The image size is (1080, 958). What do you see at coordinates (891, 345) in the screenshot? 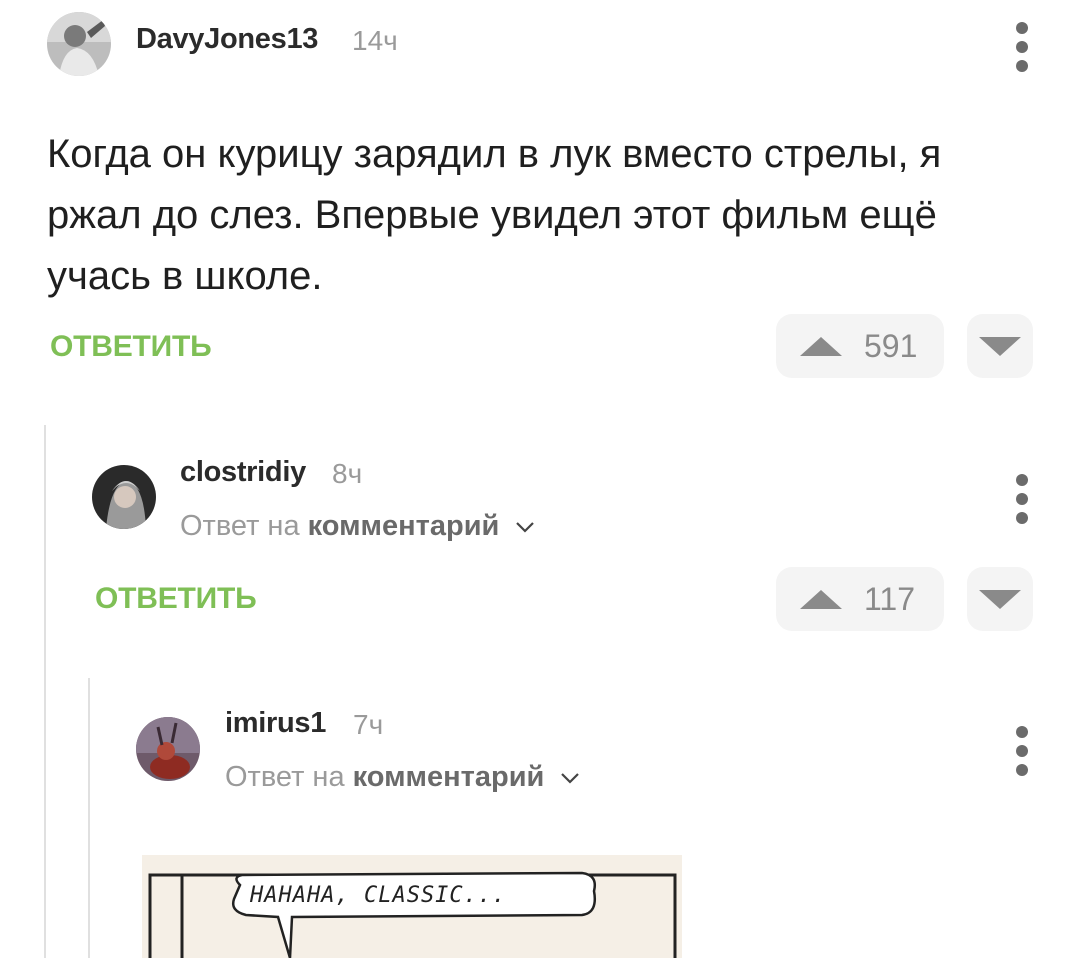
I see `vote-count: 591` at bounding box center [891, 345].